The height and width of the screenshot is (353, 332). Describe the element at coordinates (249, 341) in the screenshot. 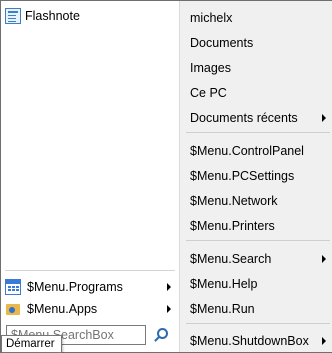

I see `menu-item-label: $Menu.ShutdownBox` at that location.